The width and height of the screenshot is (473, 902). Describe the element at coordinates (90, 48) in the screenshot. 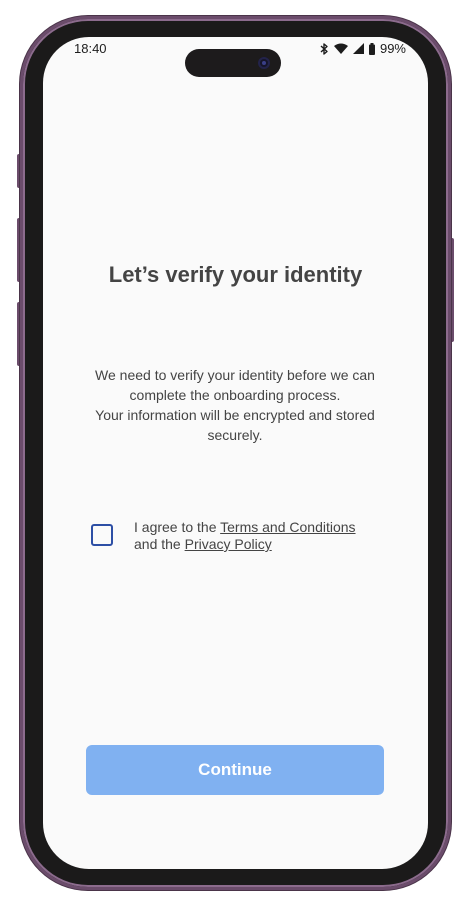

I see `status-time: 18:40` at that location.